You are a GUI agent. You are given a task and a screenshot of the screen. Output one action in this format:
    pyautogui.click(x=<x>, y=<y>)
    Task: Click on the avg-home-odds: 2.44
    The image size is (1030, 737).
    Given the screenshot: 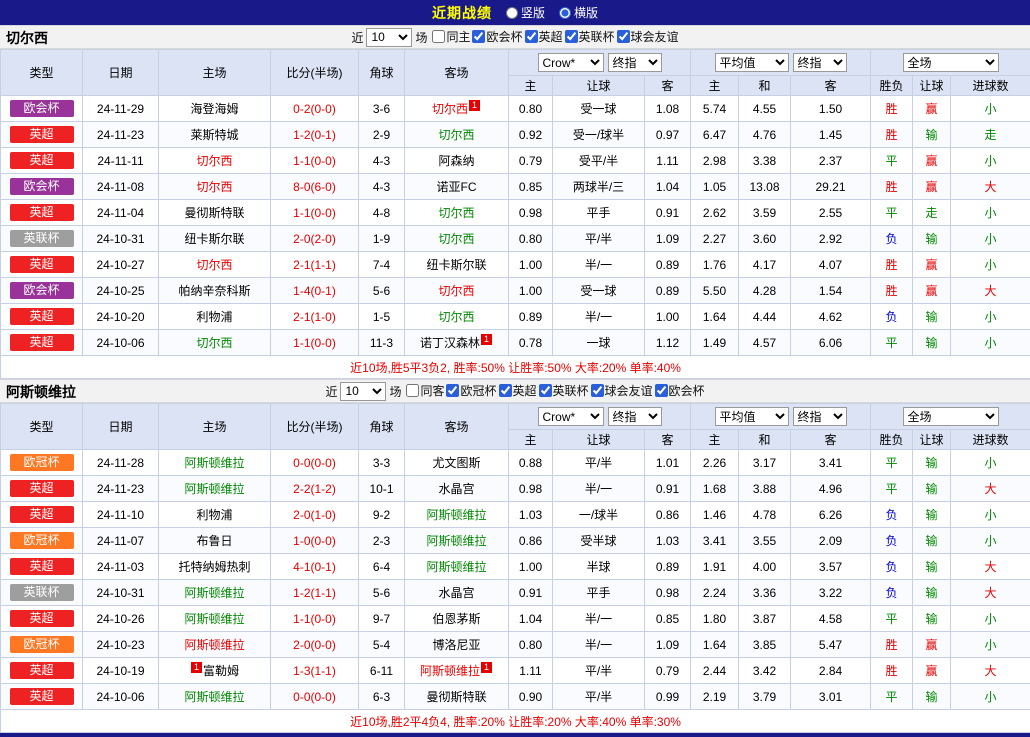 What is the action you would take?
    pyautogui.click(x=715, y=671)
    